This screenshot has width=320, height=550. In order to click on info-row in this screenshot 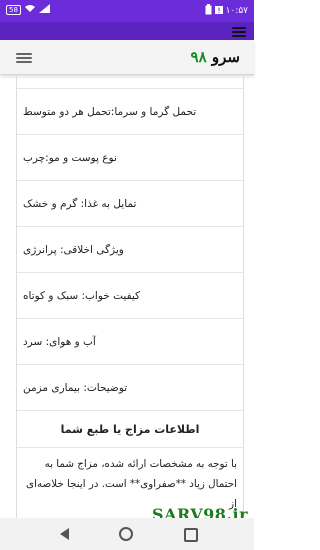, I will do `click(130, 81)`.